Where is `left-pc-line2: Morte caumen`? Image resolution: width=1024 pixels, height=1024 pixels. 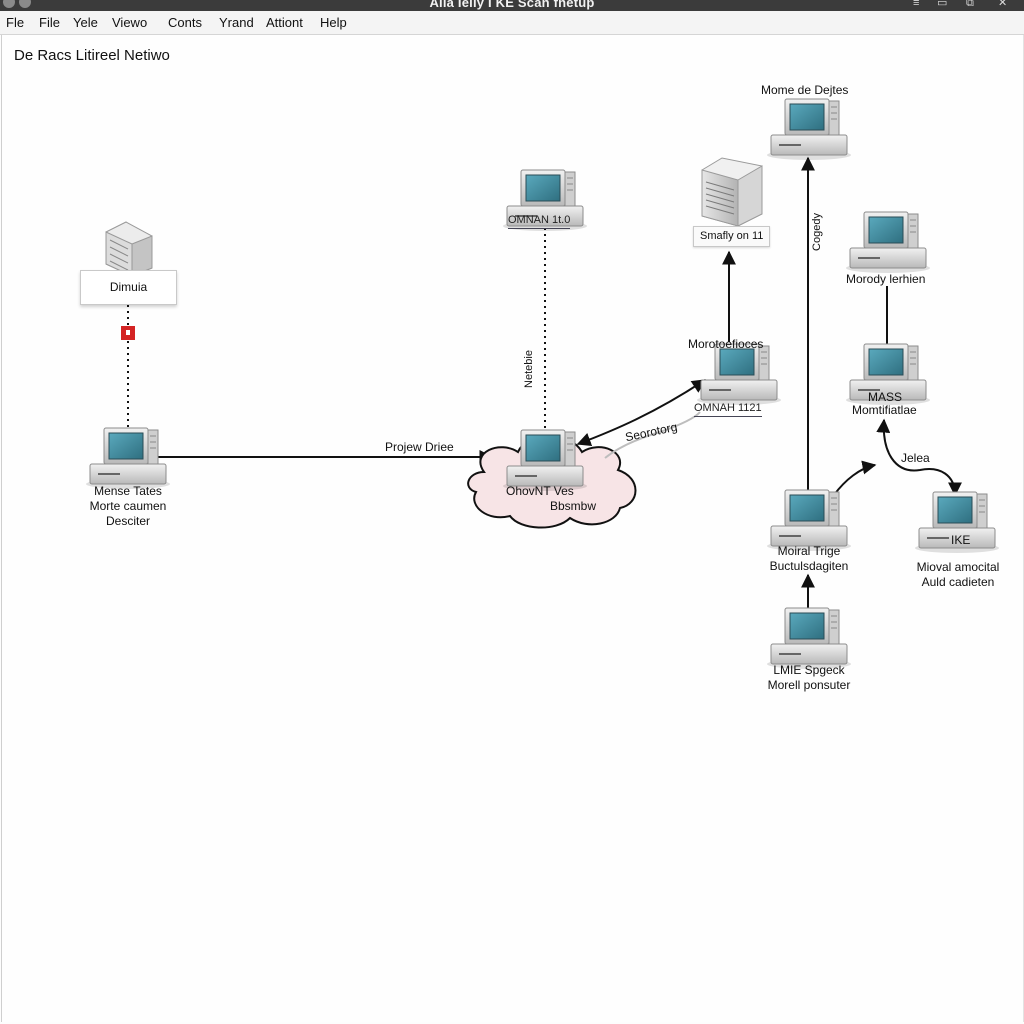
left-pc-line2: Morte caumen is located at coordinates (128, 506).